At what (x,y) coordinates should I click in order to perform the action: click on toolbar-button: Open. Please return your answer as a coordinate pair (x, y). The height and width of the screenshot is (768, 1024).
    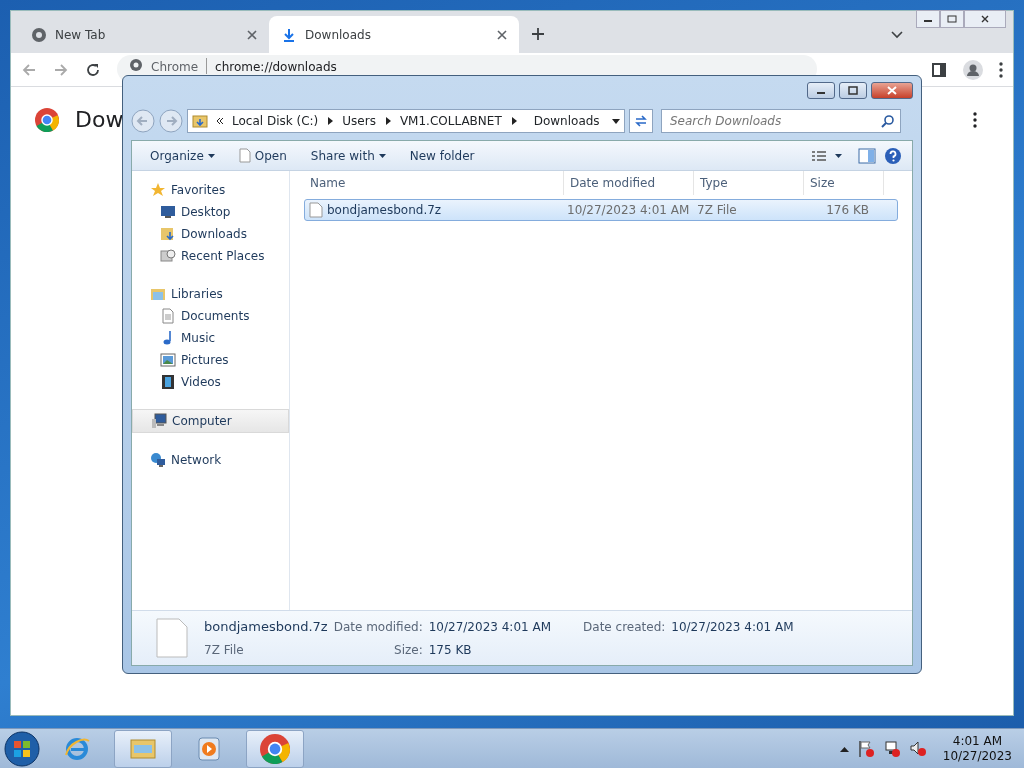
    Looking at the image, I should click on (262, 155).